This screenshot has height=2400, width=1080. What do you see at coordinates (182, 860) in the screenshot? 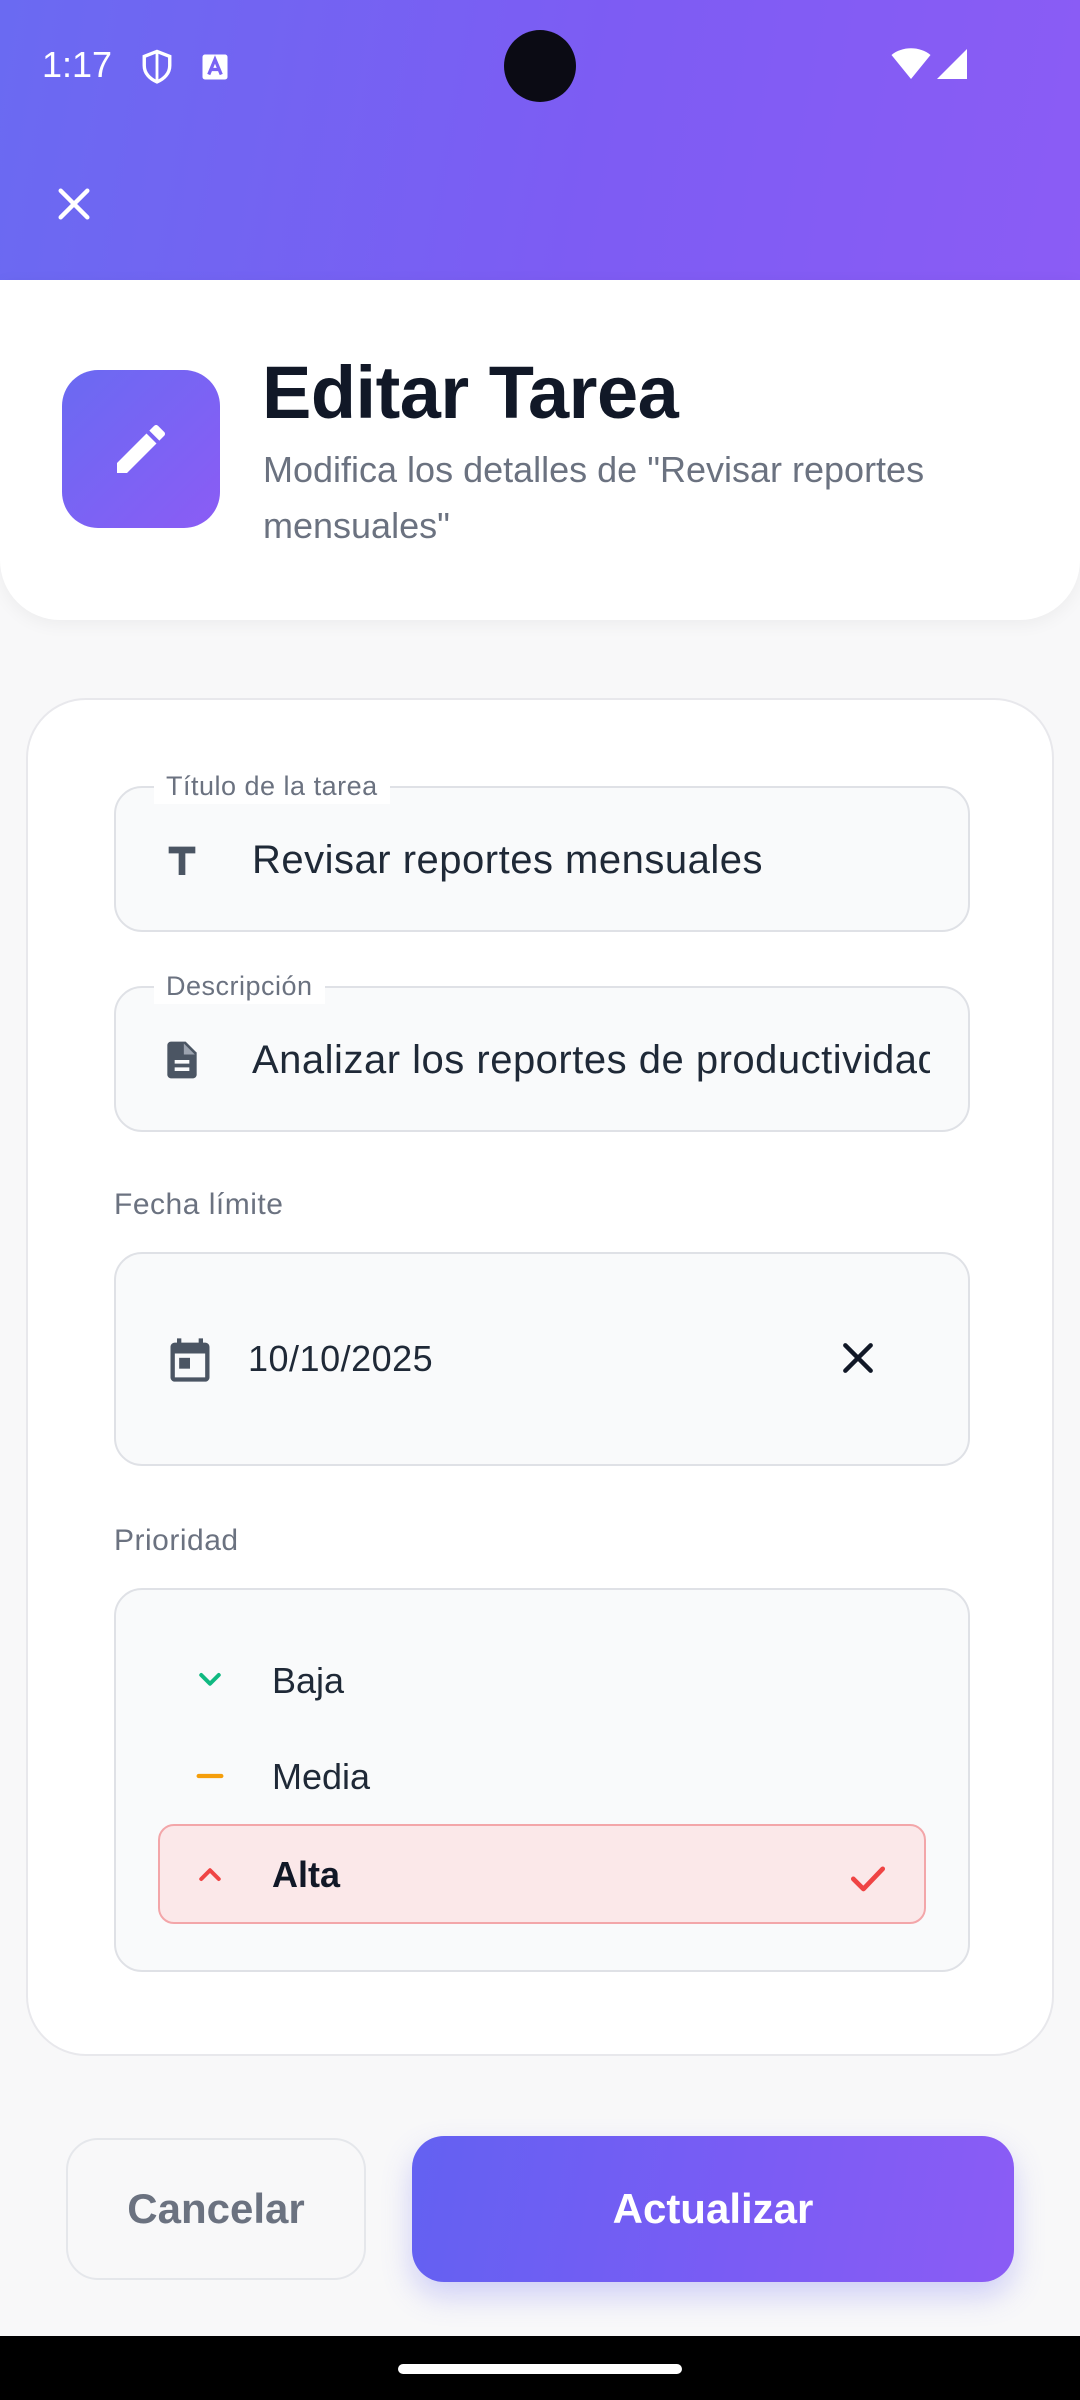
I see `text-t-icon` at bounding box center [182, 860].